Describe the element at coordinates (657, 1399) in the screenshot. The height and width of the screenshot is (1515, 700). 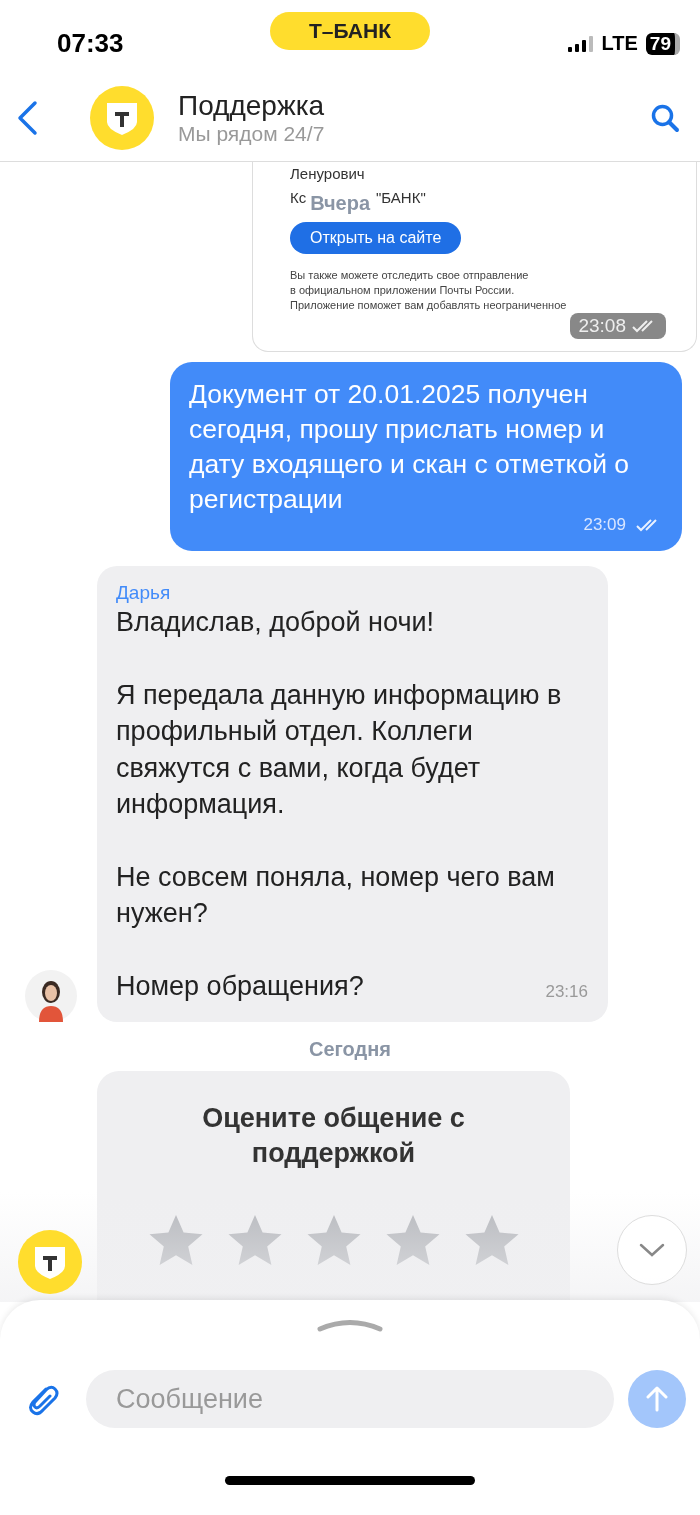
I see `arrow-up-icon` at that location.